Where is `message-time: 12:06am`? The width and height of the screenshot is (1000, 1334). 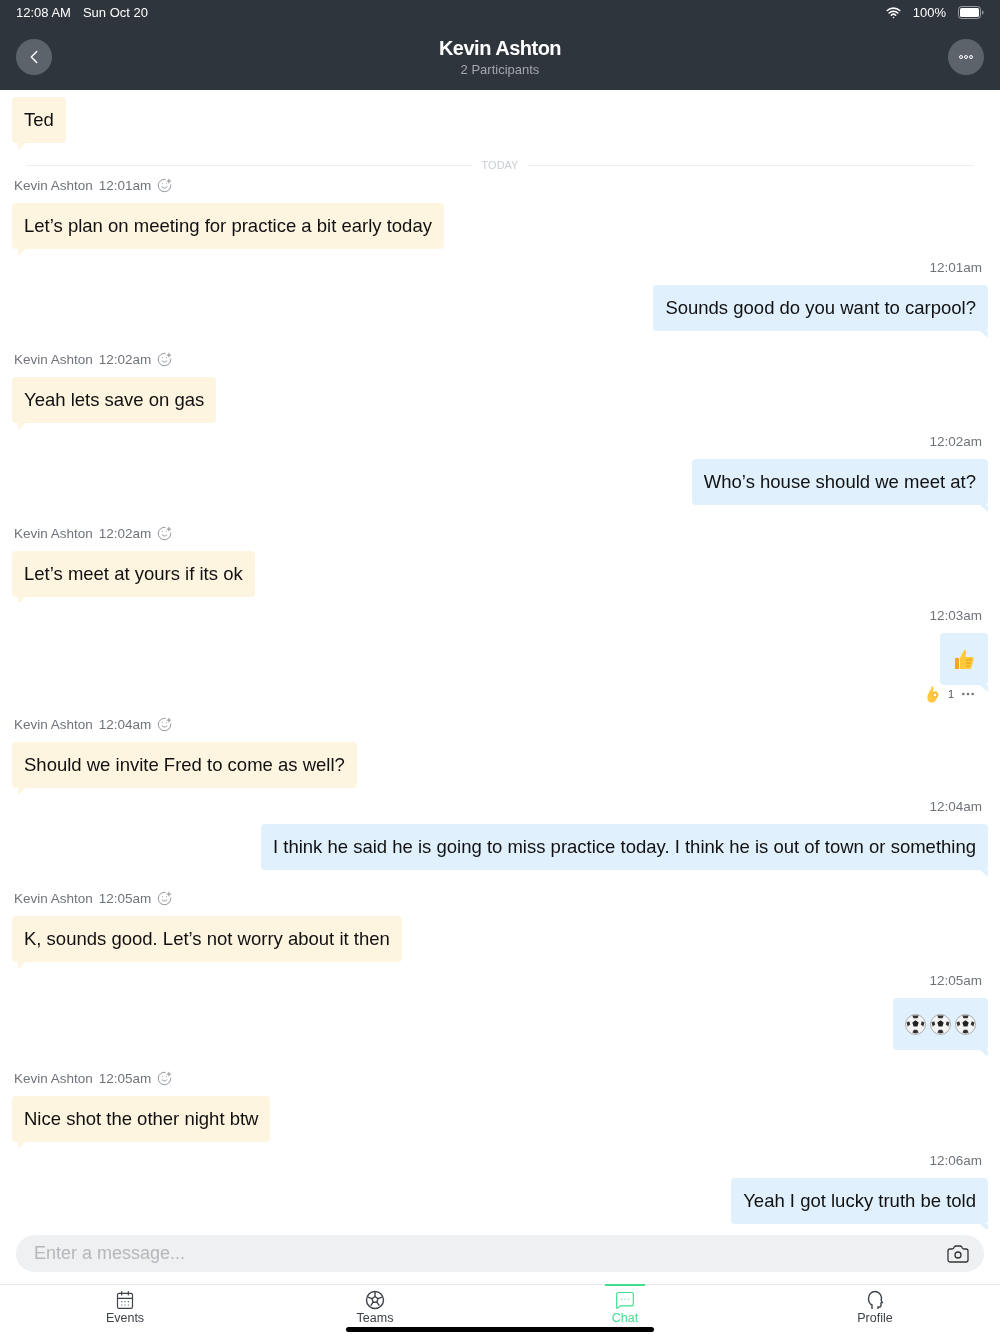 message-time: 12:06am is located at coordinates (955, 1160).